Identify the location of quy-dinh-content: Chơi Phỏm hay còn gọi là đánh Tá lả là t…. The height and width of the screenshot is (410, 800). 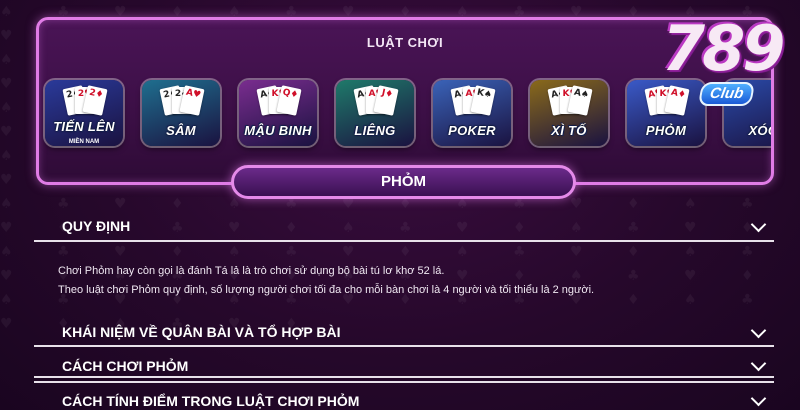
(326, 281).